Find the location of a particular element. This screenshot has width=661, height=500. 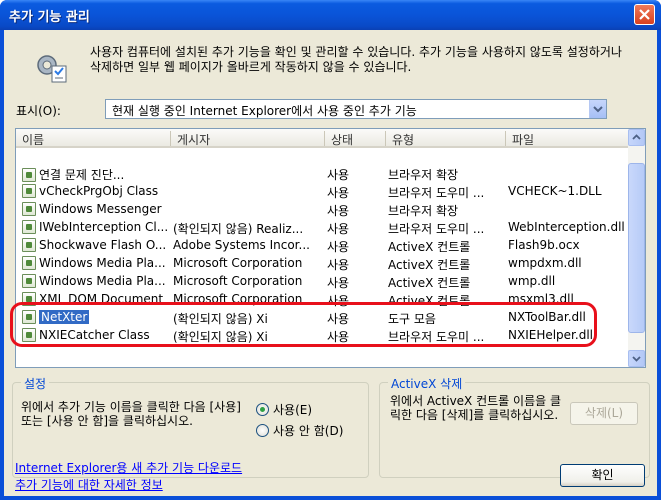

radio-unselected-icon is located at coordinates (262, 430).